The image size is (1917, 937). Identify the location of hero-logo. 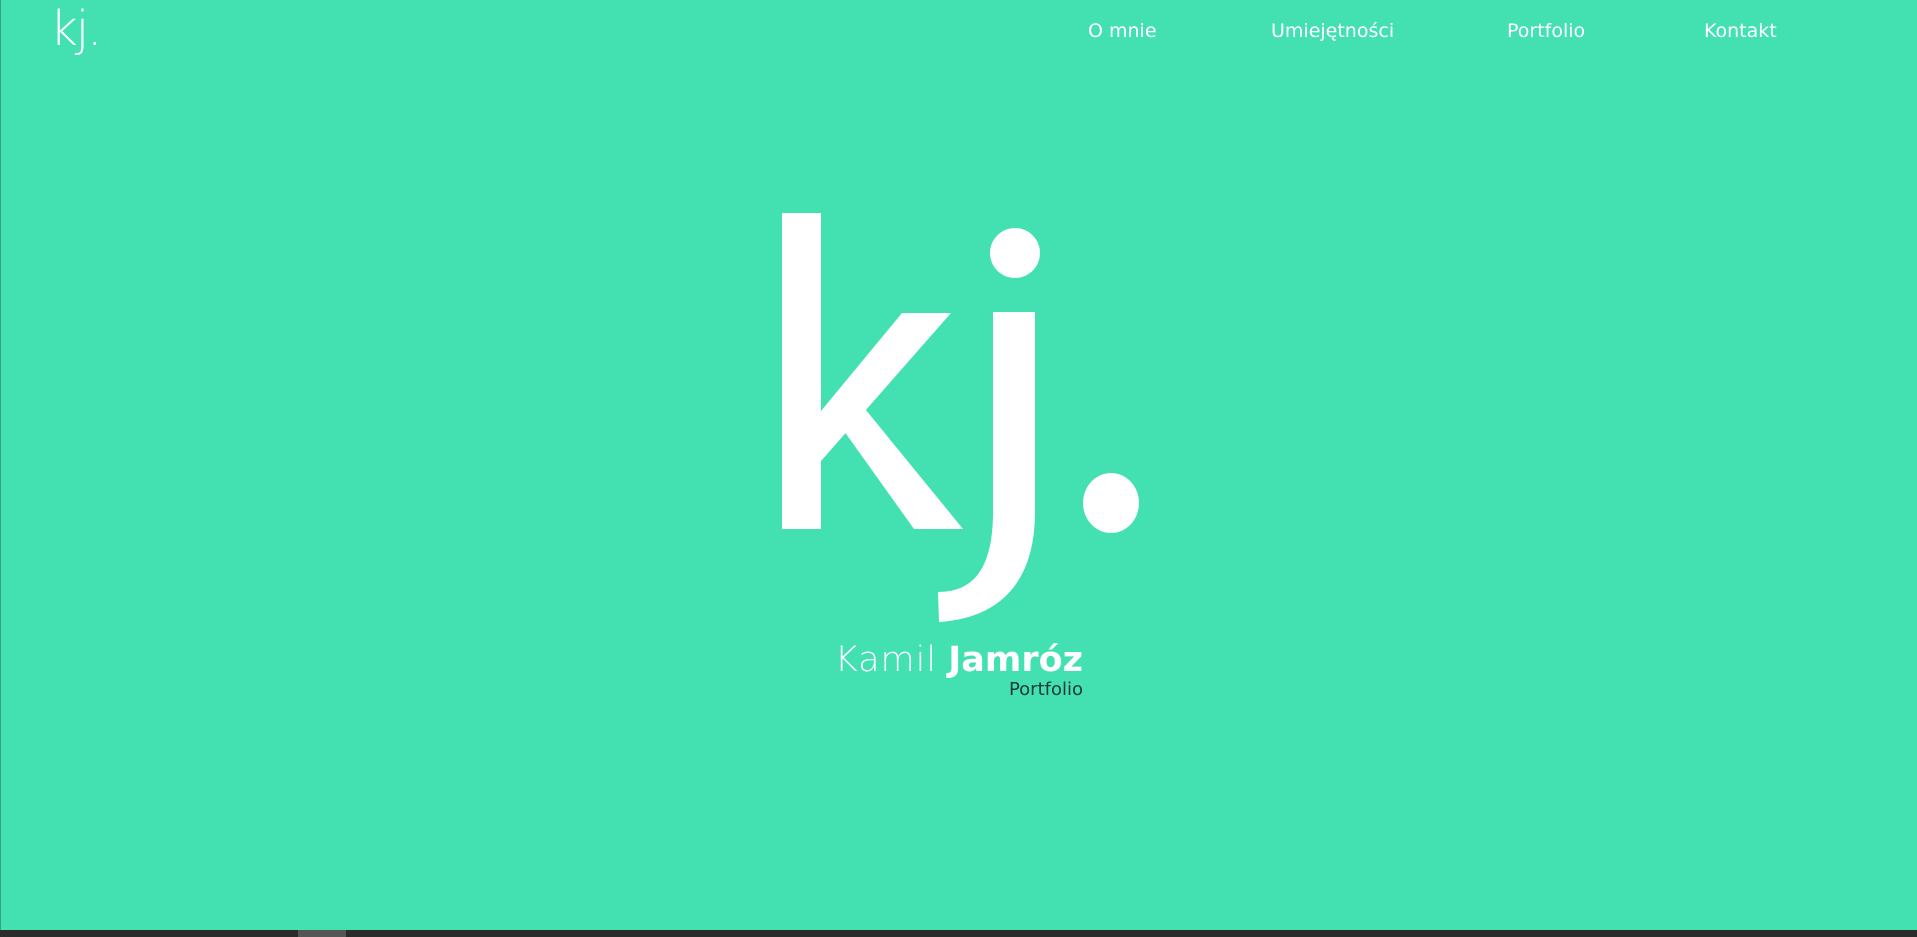
(960, 417).